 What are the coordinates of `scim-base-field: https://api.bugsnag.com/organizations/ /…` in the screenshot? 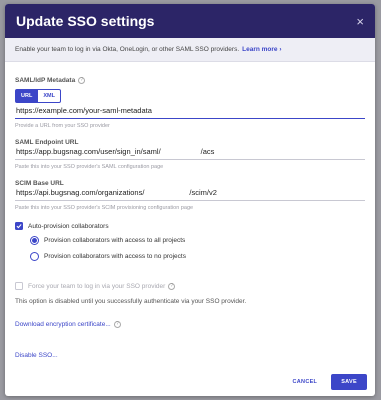 It's located at (190, 194).